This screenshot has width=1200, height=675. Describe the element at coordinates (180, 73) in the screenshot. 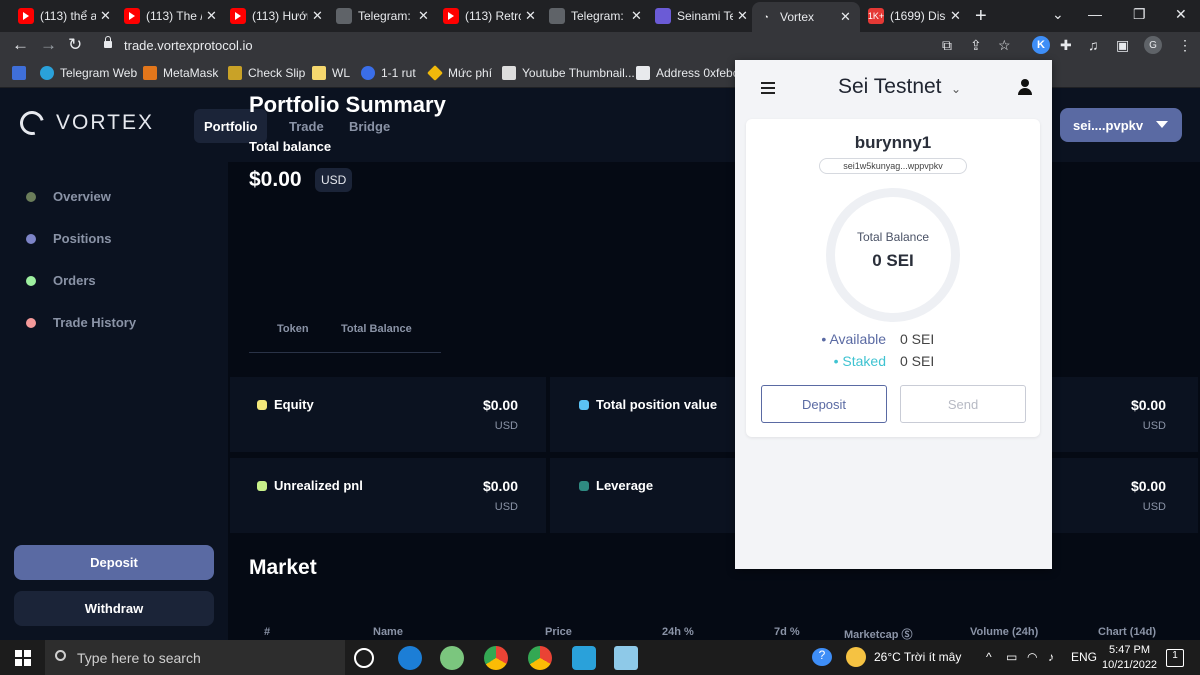

I see `bookmark-item: MetaMask` at that location.